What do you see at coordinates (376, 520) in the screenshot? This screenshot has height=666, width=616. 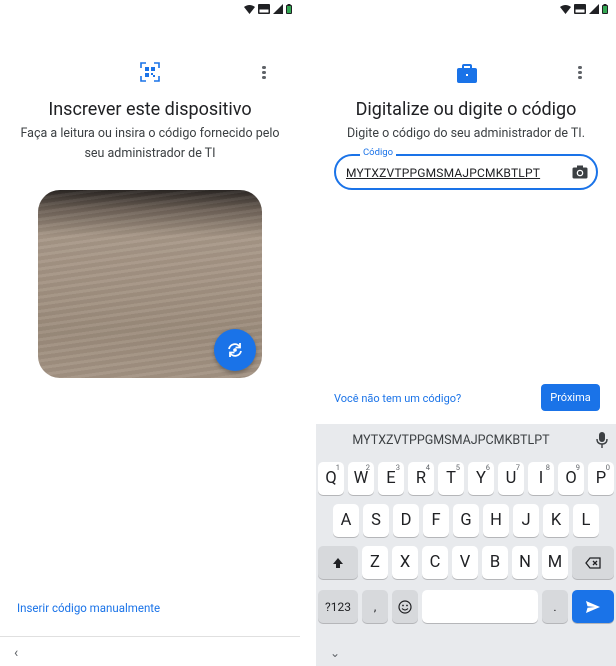 I see `key-s: S` at bounding box center [376, 520].